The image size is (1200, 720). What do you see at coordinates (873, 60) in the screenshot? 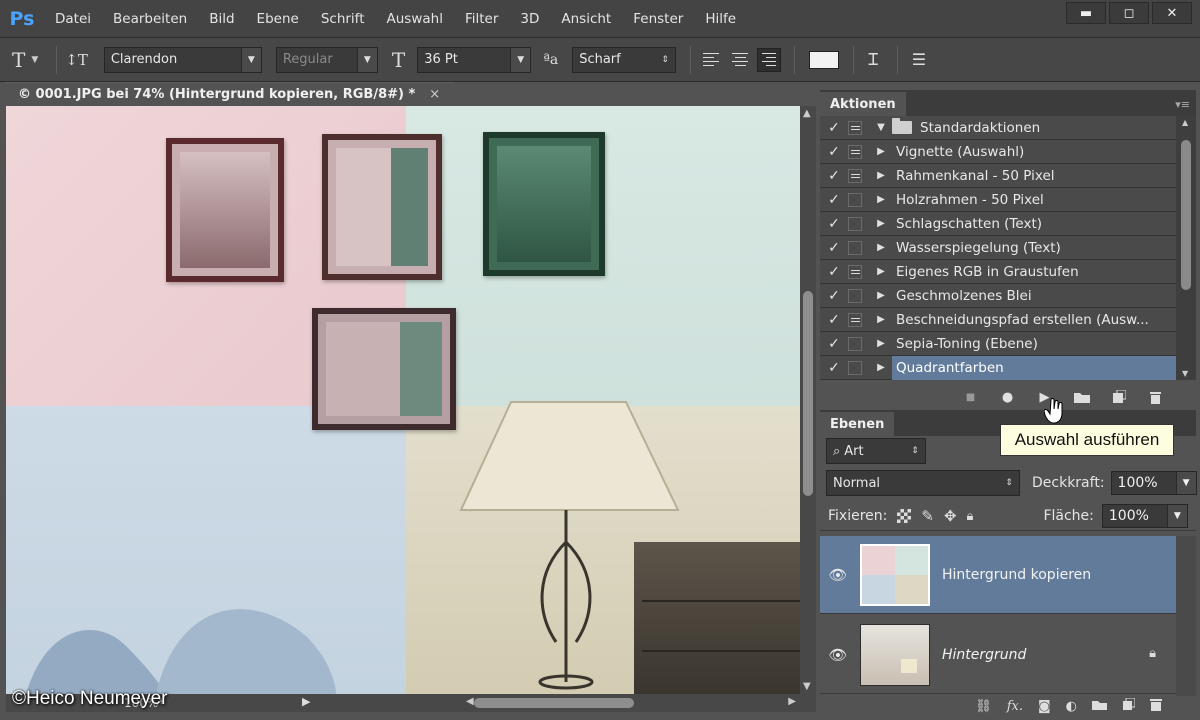
I see `warp-text-icon: Ꮖ` at bounding box center [873, 60].